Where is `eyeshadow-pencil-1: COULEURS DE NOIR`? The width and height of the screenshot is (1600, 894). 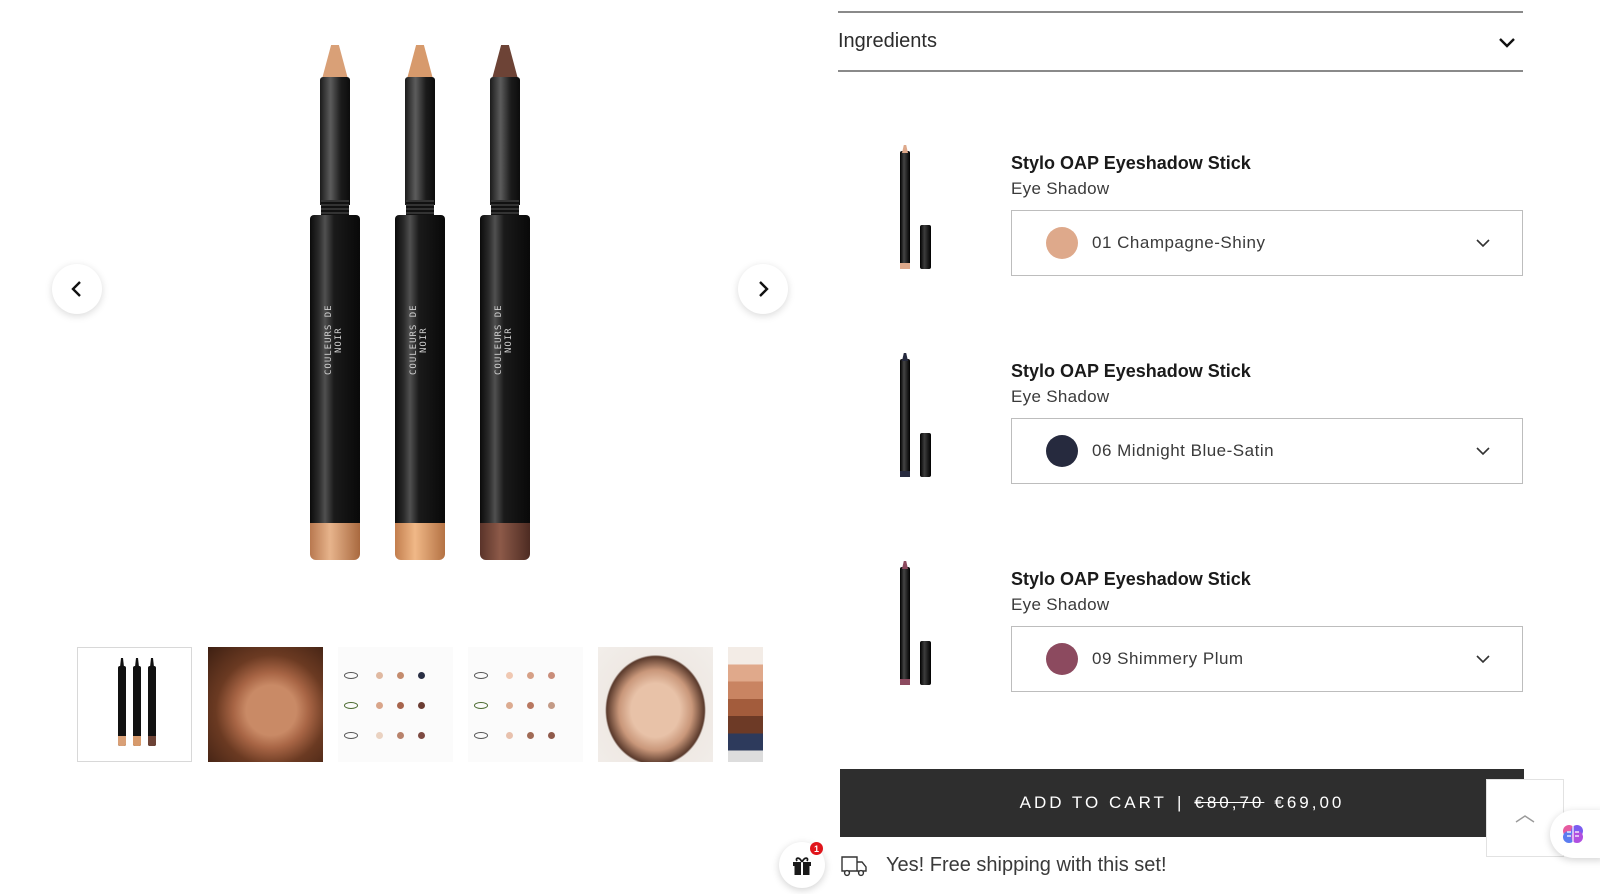 eyeshadow-pencil-1: COULEURS DE NOIR is located at coordinates (335, 302).